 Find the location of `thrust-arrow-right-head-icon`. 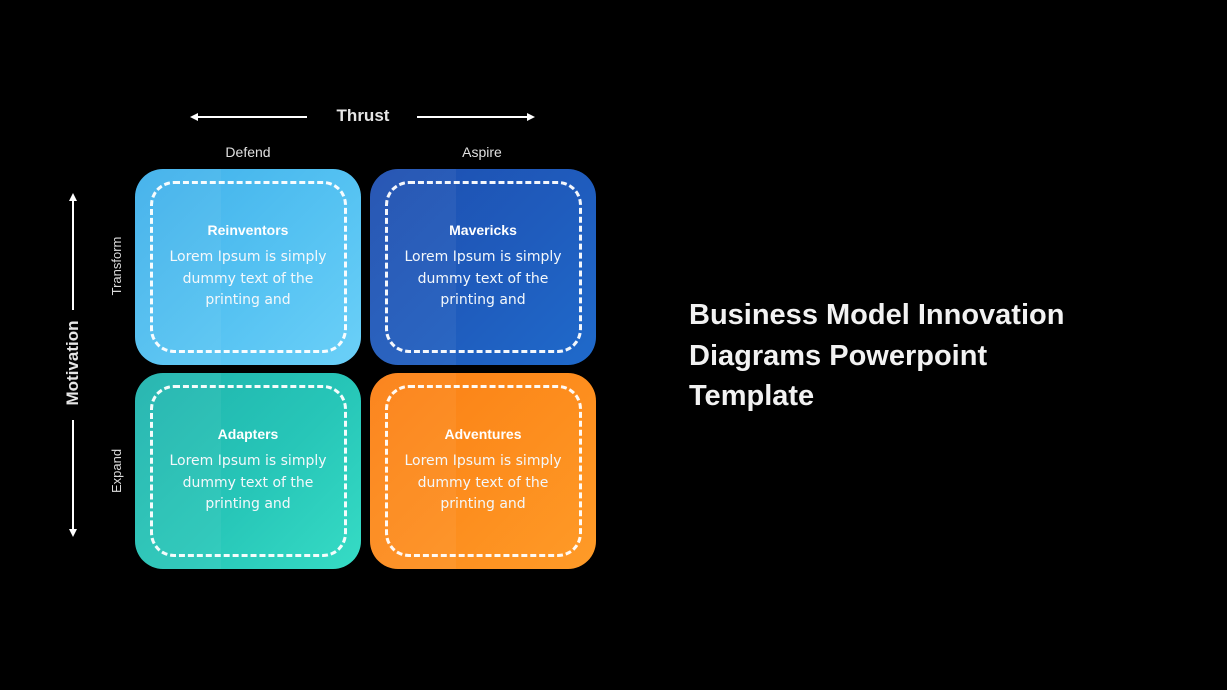

thrust-arrow-right-head-icon is located at coordinates (531, 117).